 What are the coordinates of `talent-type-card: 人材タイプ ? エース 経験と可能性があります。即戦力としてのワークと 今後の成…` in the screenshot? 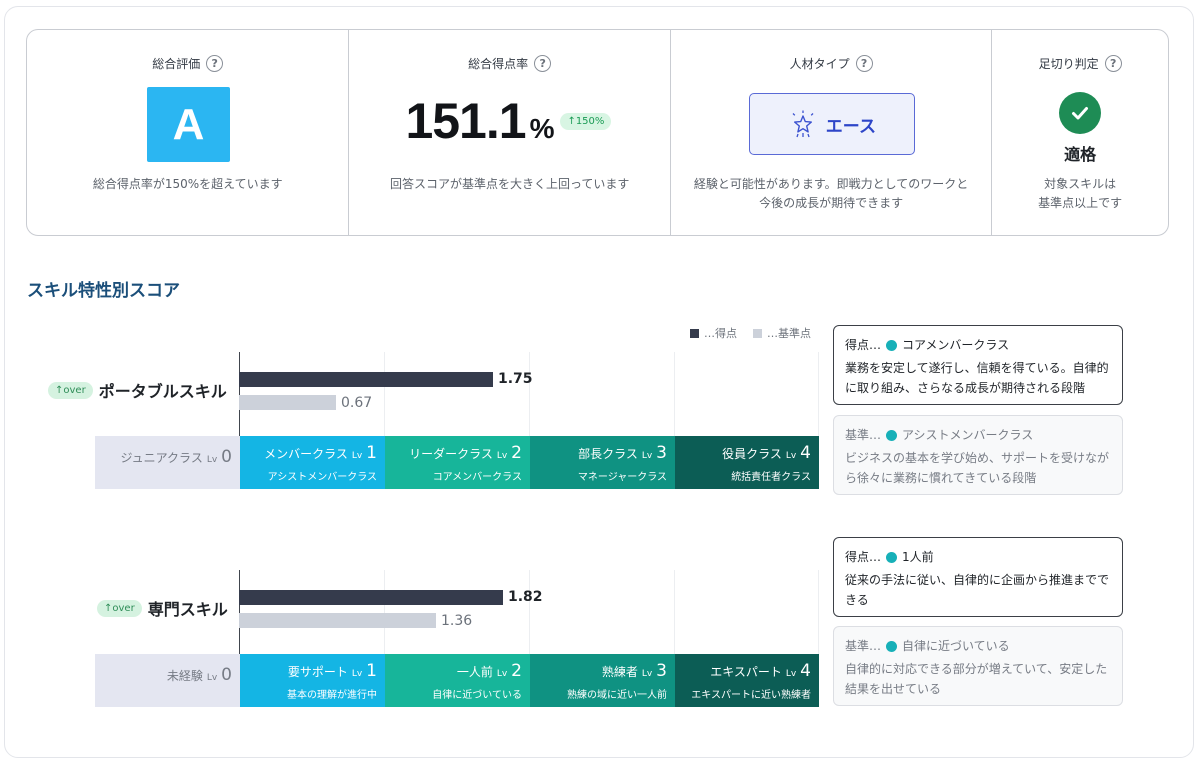 It's located at (832, 132).